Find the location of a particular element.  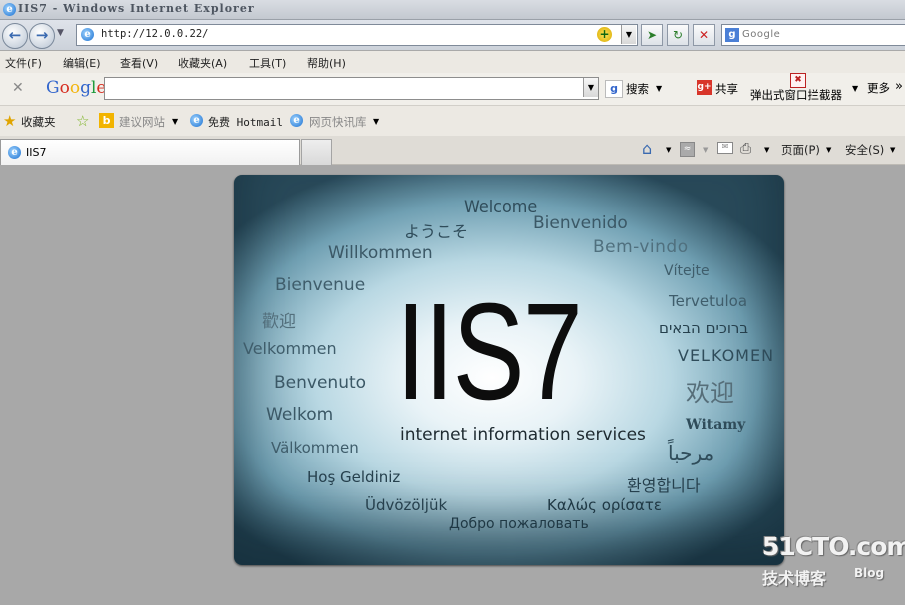

greeting-ar: مرحباً is located at coordinates (691, 453).